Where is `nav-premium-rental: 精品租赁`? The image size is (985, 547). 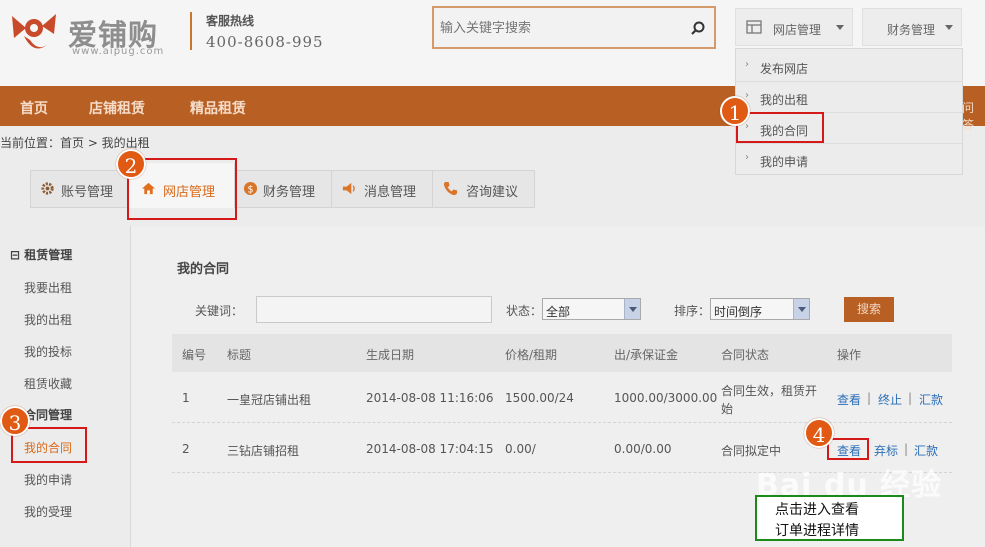
nav-premium-rental: 精品租赁 is located at coordinates (218, 108).